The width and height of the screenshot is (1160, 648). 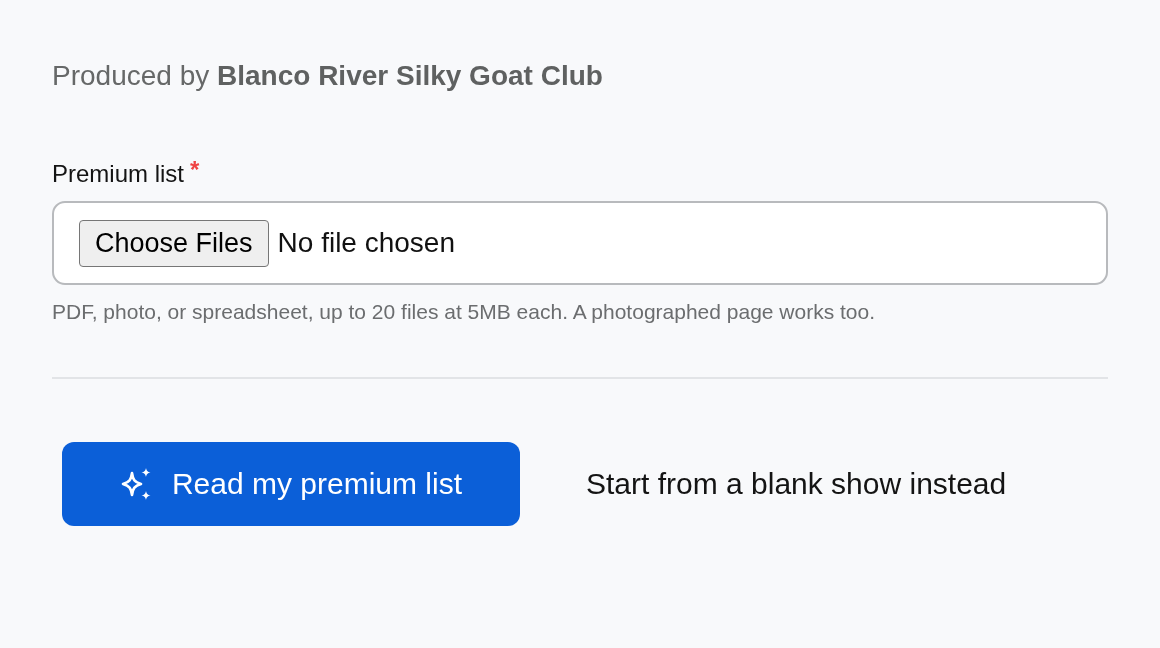 What do you see at coordinates (118, 174) in the screenshot?
I see `field-label: Premium list` at bounding box center [118, 174].